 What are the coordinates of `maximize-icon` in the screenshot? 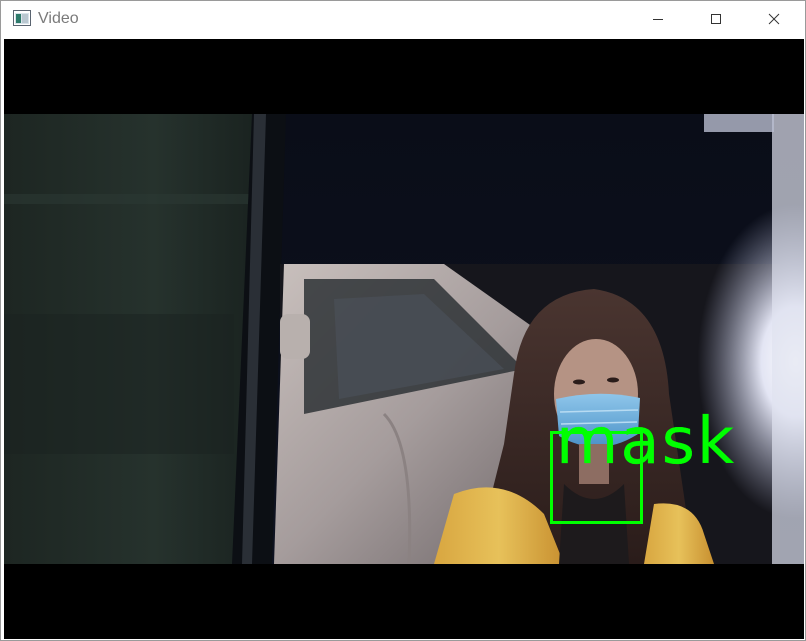 It's located at (716, 19).